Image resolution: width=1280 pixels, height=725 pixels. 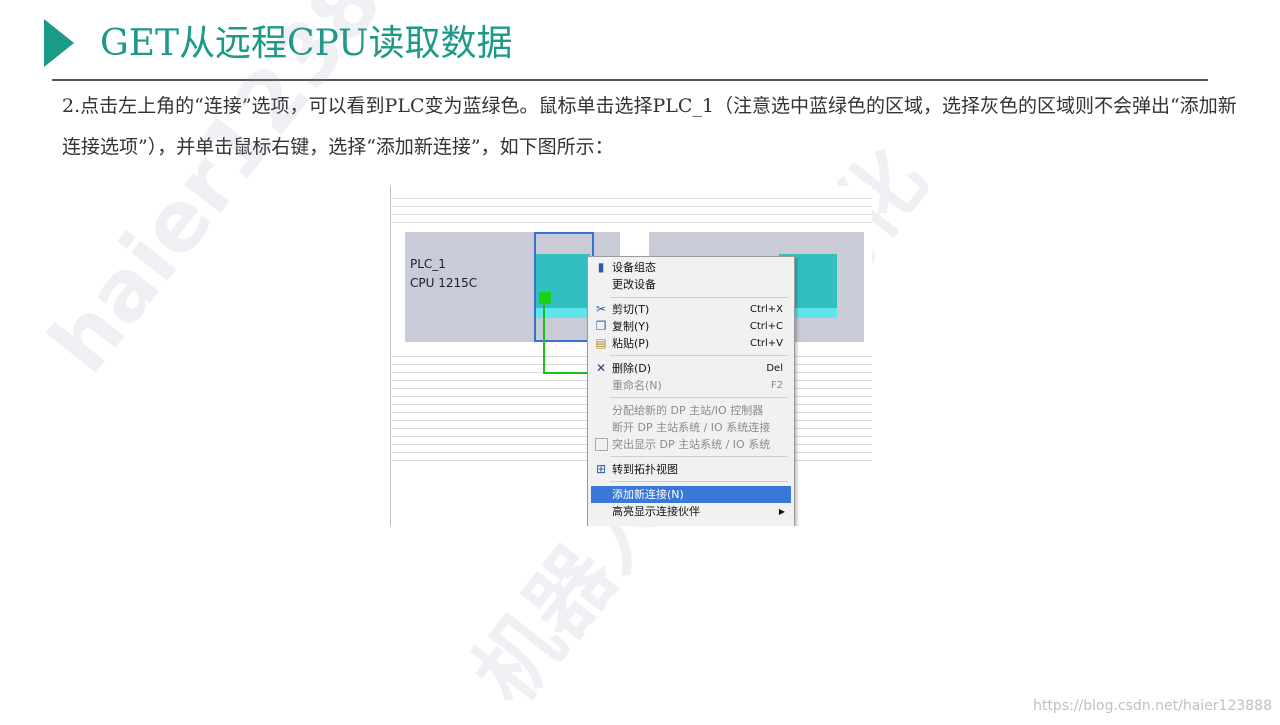 I want to click on page-title: GET从远程CPU读取数据, so click(x=306, y=43).